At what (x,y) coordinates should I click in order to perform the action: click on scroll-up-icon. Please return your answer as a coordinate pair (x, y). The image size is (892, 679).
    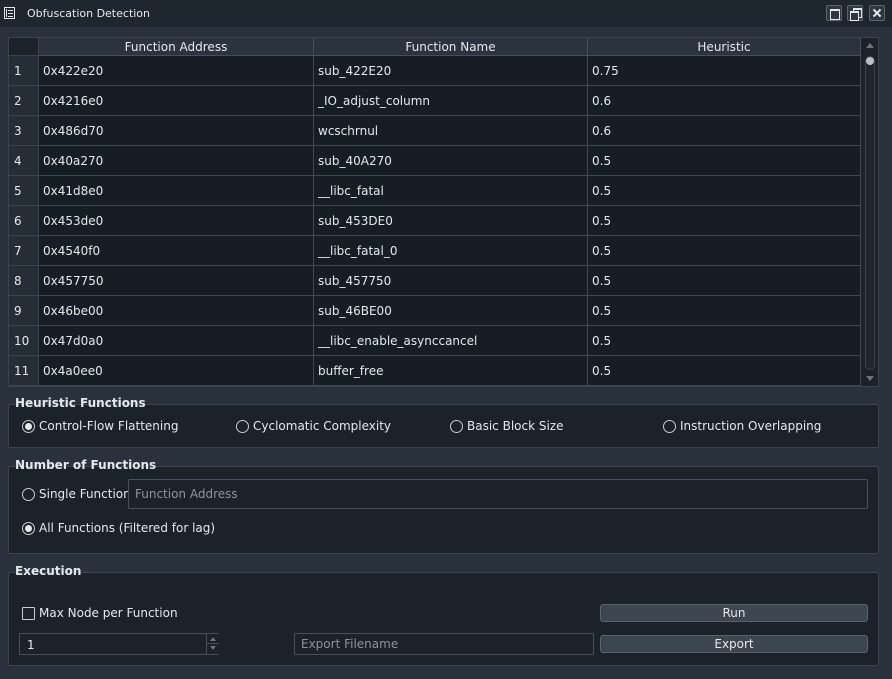
    Looking at the image, I should click on (870, 45).